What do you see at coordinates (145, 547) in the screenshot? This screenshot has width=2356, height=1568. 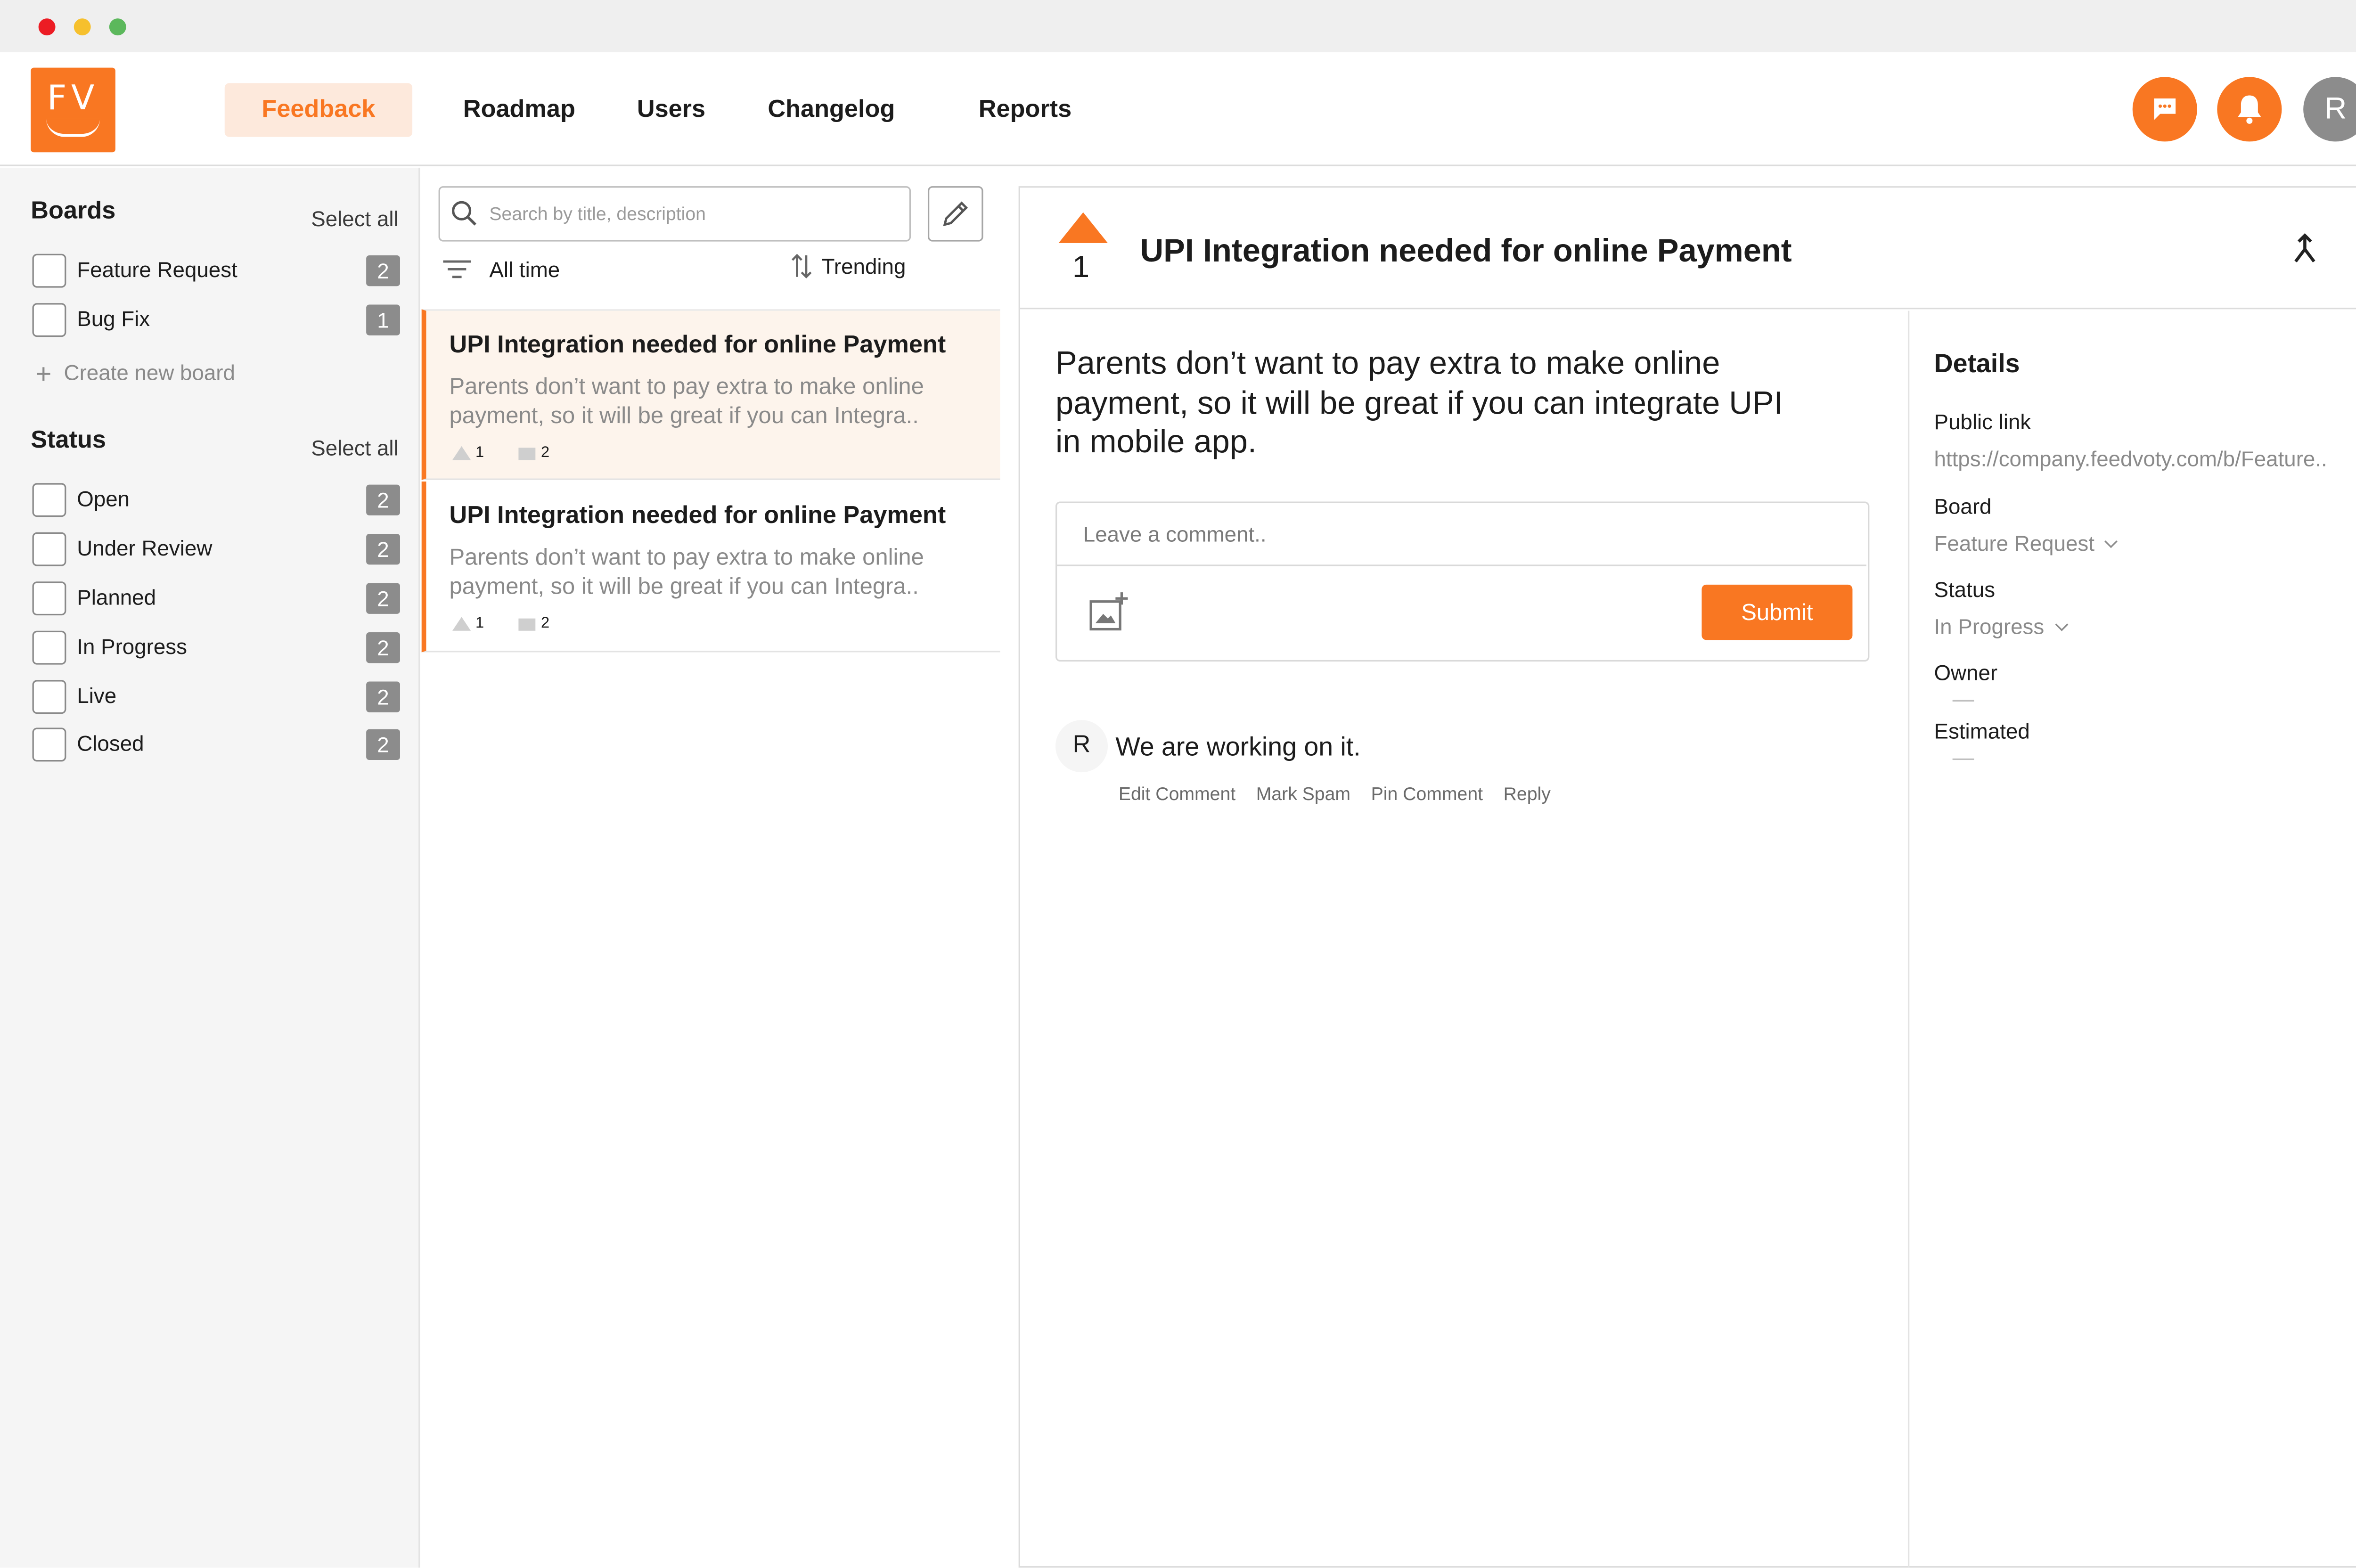 I see `status-label: Under Review` at bounding box center [145, 547].